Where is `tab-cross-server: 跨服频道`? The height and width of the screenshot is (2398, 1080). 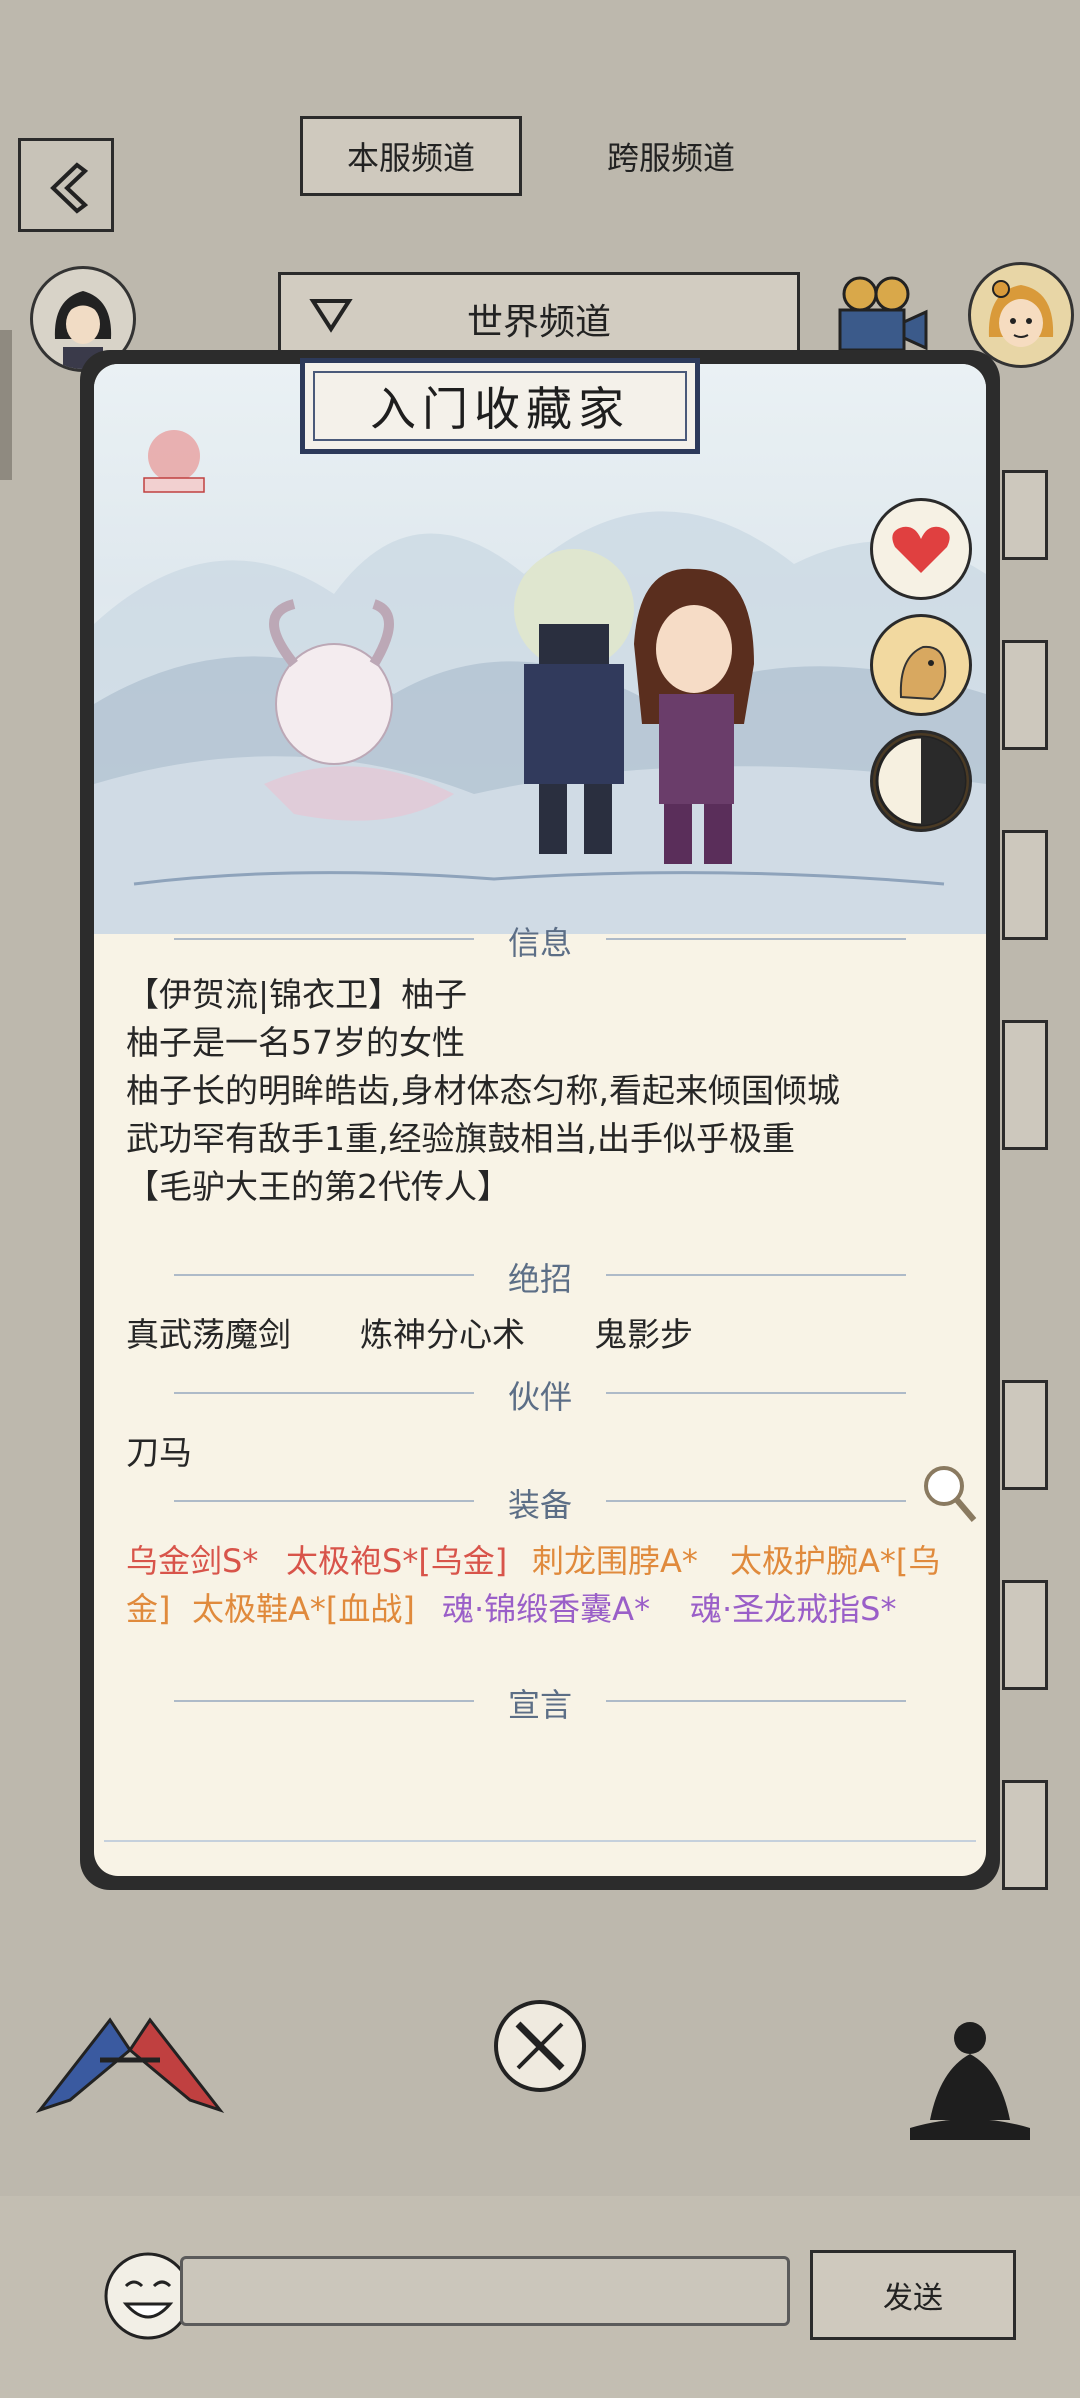
tab-cross-server: 跨服频道 is located at coordinates (671, 156).